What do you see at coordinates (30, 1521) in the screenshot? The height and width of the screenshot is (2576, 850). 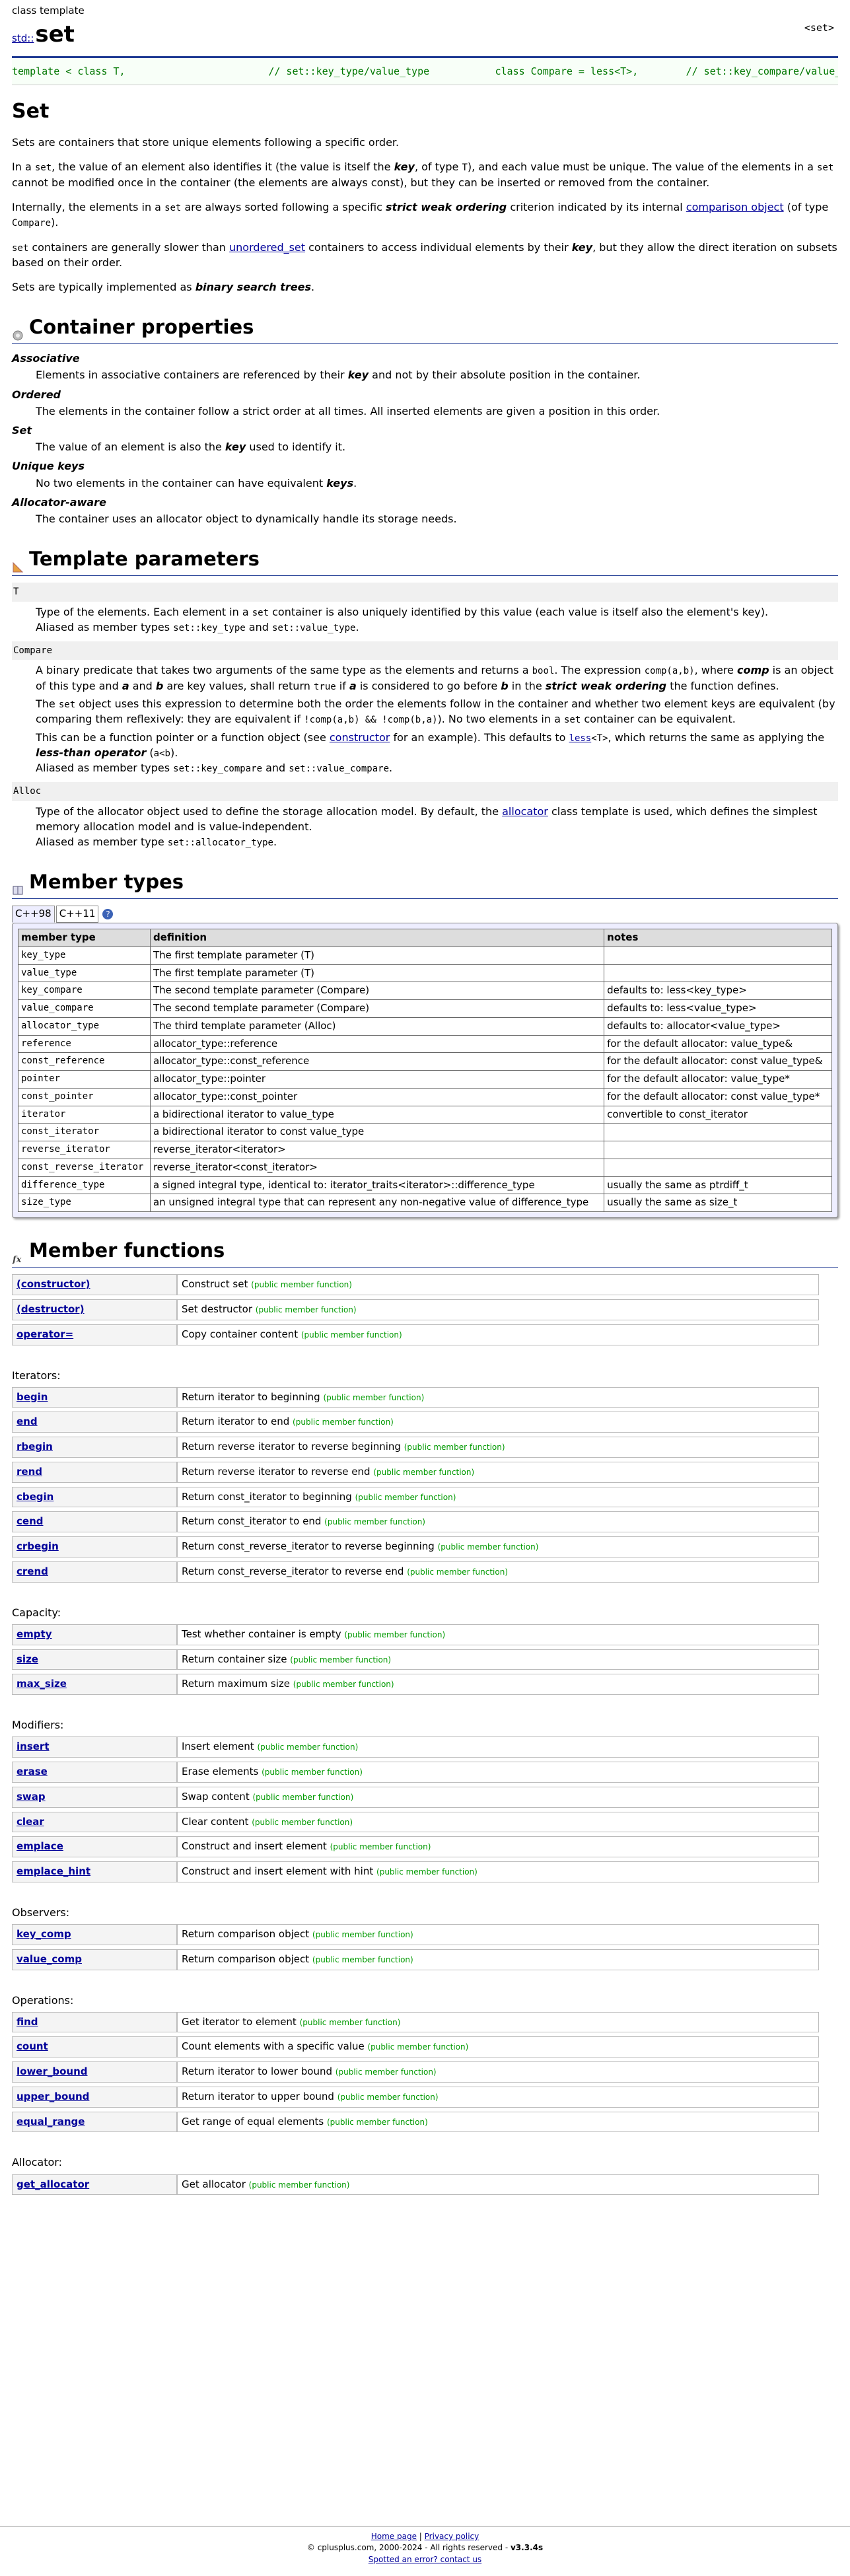 I see `function-link: cend` at bounding box center [30, 1521].